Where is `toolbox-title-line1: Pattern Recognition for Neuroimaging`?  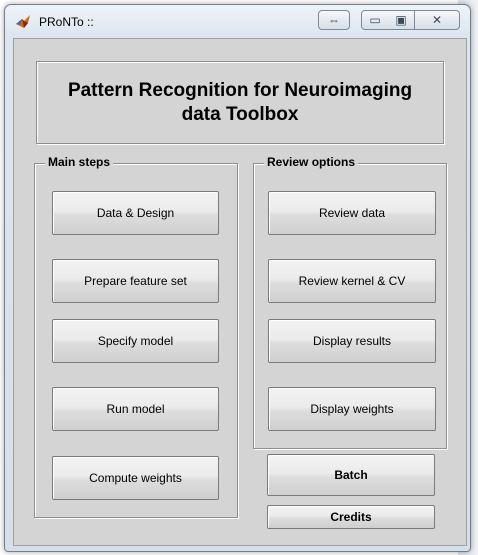 toolbox-title-line1: Pattern Recognition for Neuroimaging is located at coordinates (240, 90).